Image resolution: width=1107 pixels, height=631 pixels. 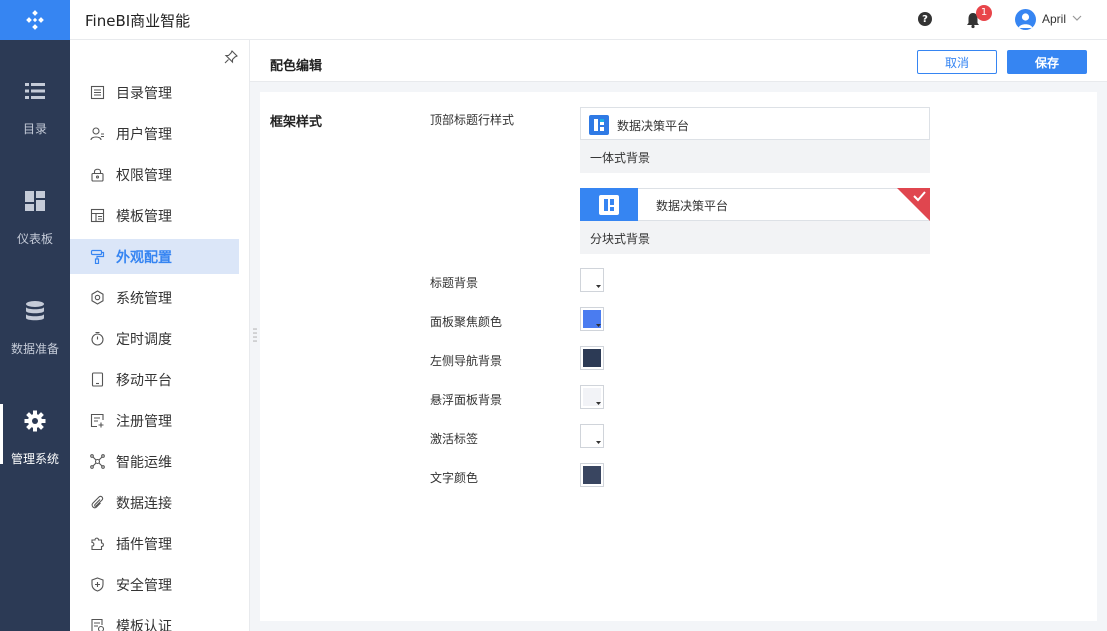 What do you see at coordinates (144, 421) in the screenshot?
I see `submenu-label: 注册管理` at bounding box center [144, 421].